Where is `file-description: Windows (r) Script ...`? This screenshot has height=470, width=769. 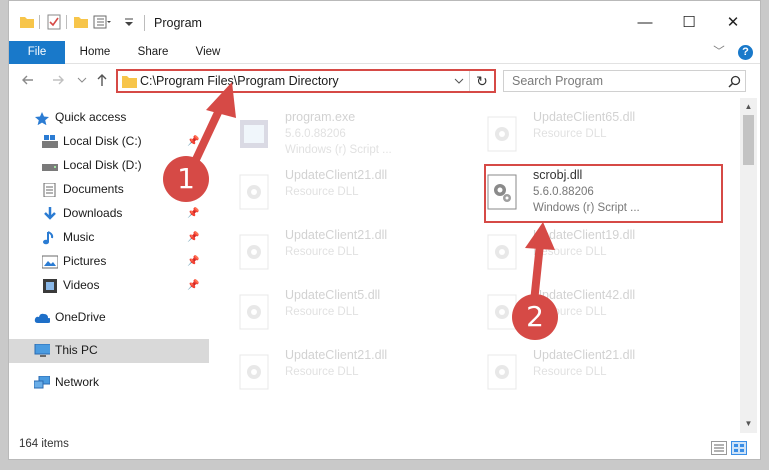
file-description: Windows (r) Script ... is located at coordinates (338, 150).